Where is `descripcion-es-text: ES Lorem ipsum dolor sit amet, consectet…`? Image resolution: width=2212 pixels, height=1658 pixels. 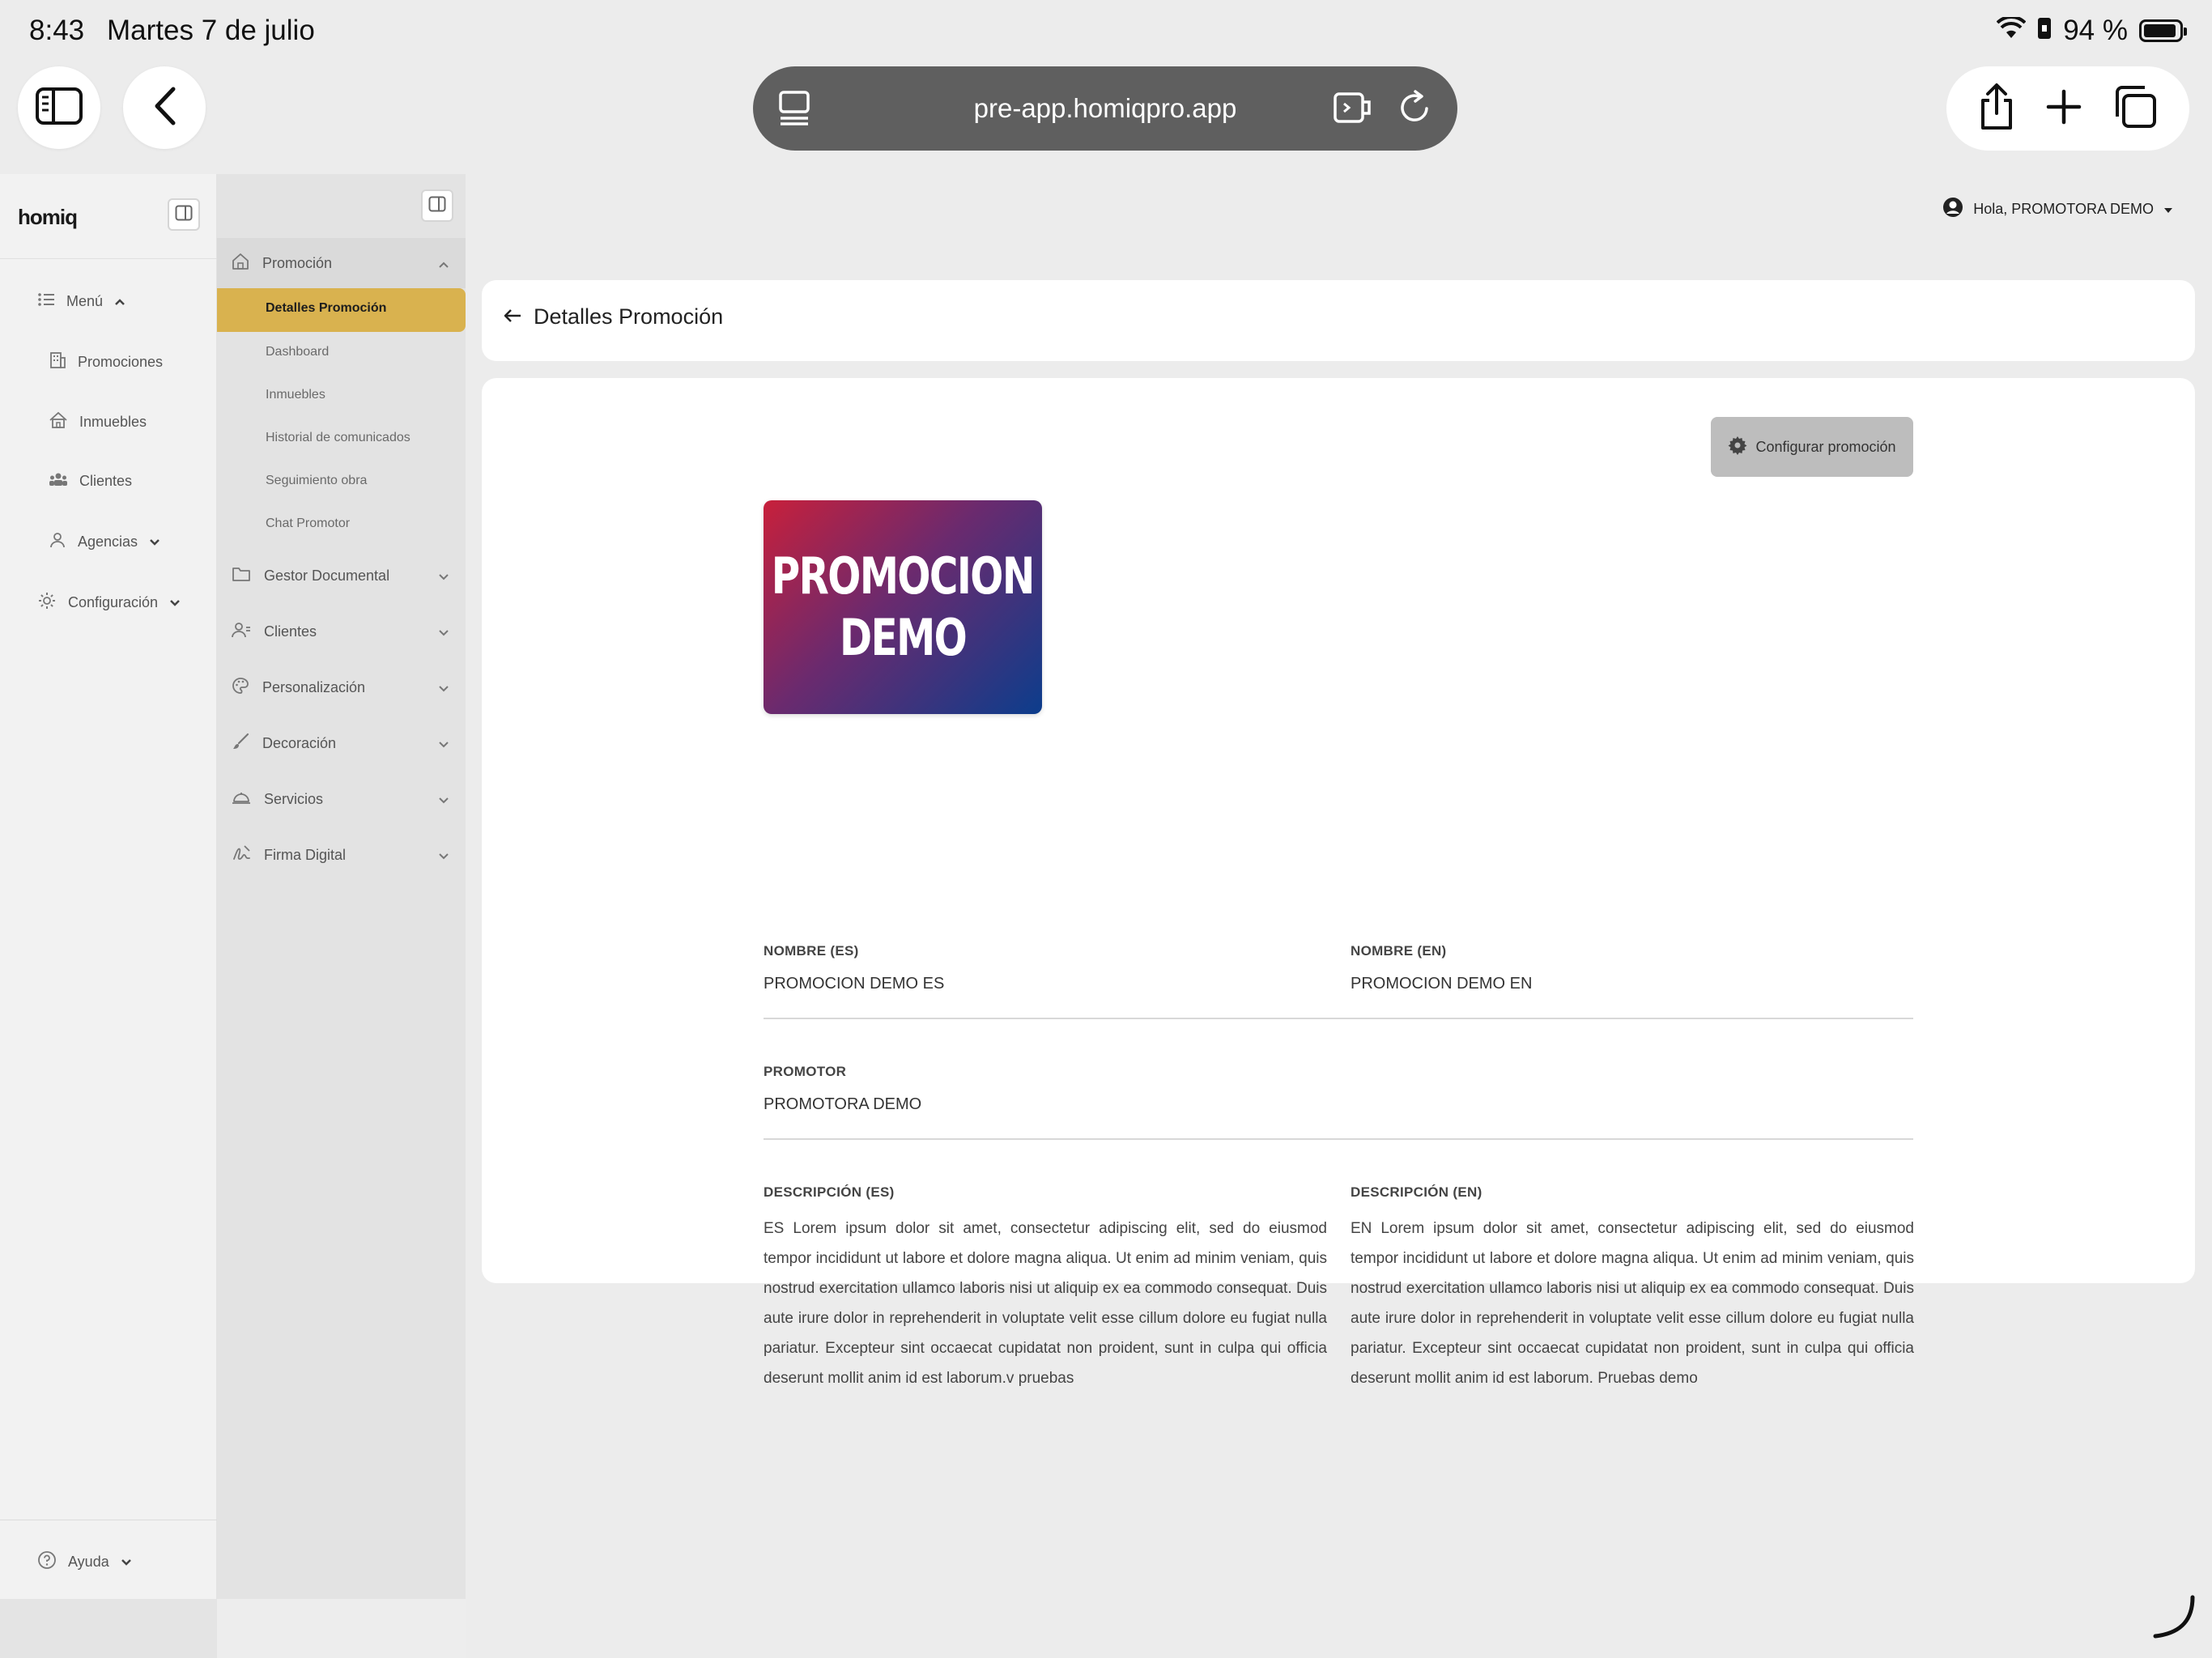 descripcion-es-text: ES Lorem ipsum dolor sit amet, consectet… is located at coordinates (1045, 1303).